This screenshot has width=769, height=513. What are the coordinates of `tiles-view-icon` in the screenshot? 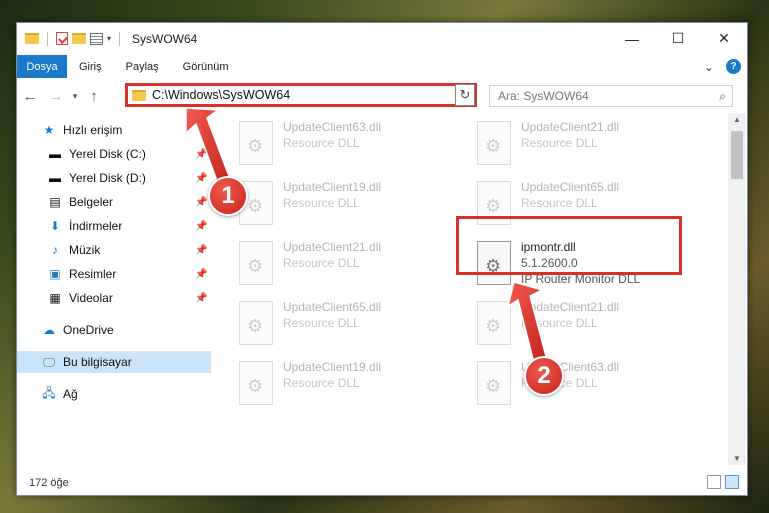 It's located at (732, 482).